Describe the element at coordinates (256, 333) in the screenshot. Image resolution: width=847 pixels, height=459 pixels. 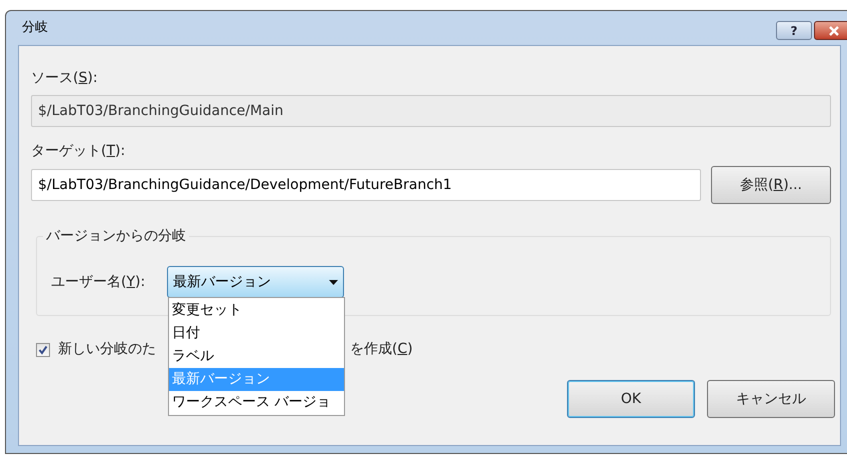
I see `dropdown-option: 日付` at that location.